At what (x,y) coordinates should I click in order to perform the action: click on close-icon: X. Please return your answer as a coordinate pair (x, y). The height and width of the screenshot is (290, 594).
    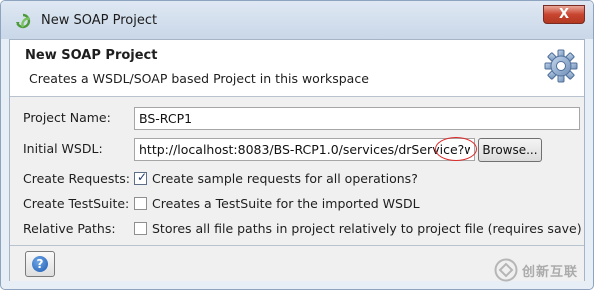
    Looking at the image, I should click on (564, 14).